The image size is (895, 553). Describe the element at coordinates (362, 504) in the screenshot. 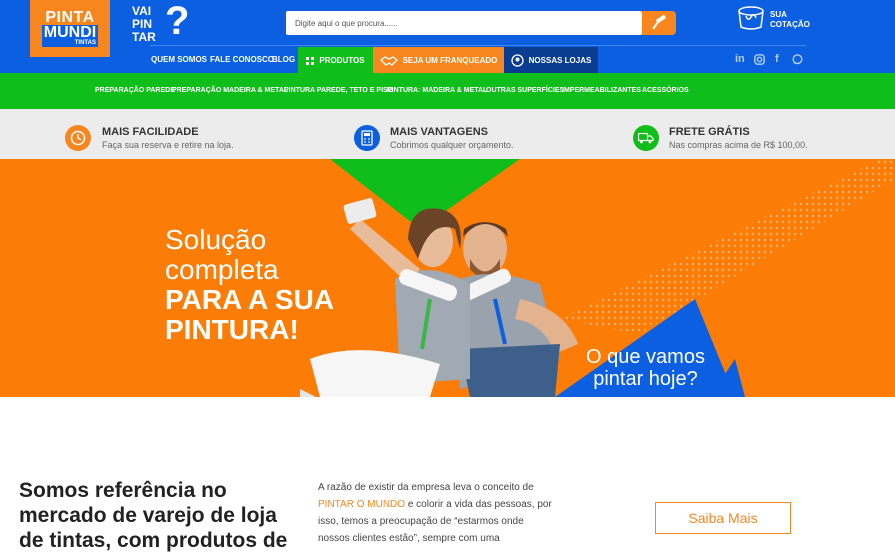

I see `about-highlight: PINTAR O MUNDO` at that location.